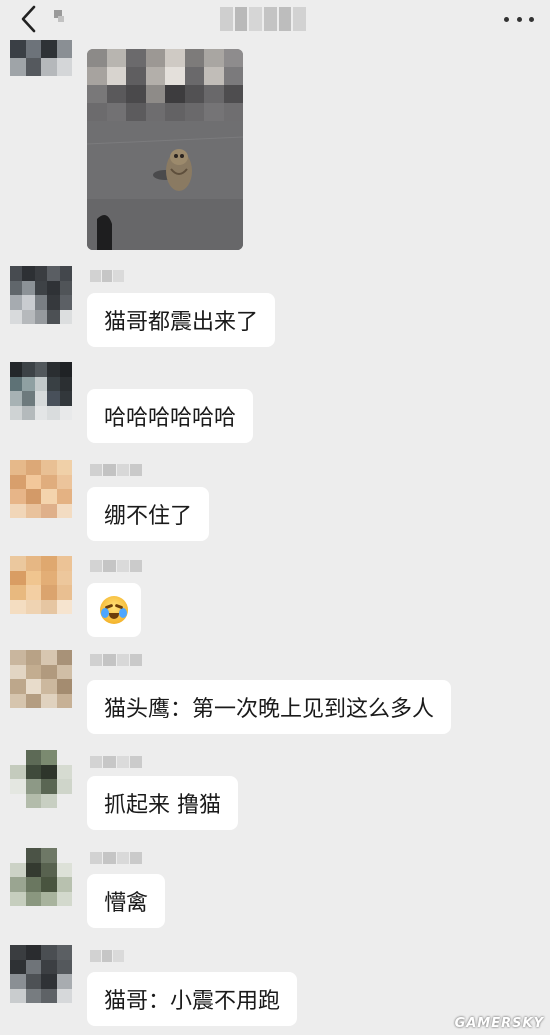 The width and height of the screenshot is (550, 1035). I want to click on laugh-cry-emoji-icon, so click(114, 610).